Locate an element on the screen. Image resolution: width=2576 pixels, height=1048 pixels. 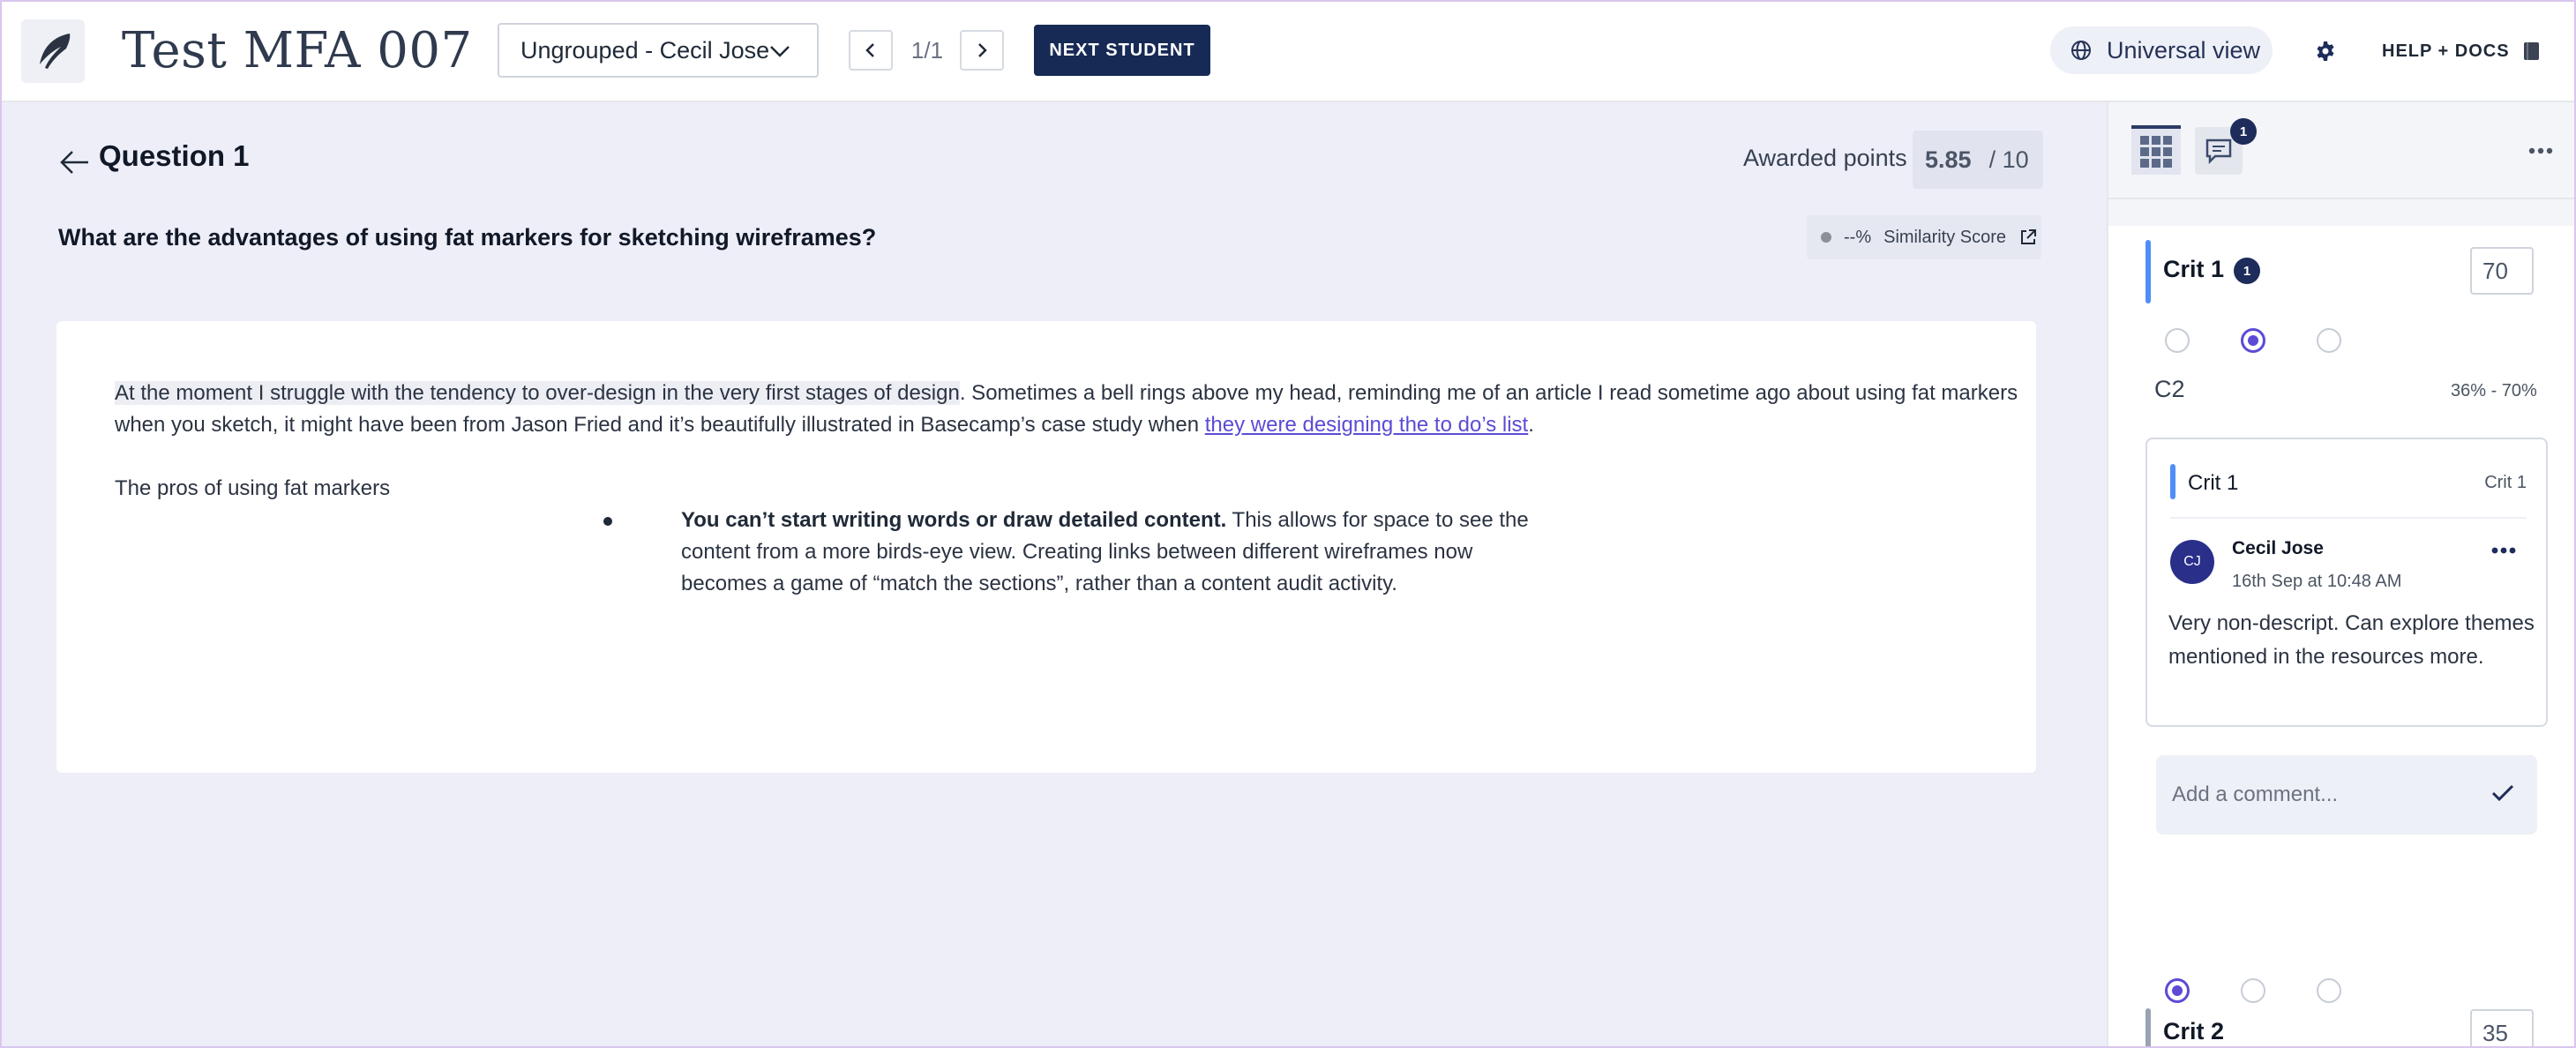
similarity-score-button: --% Similarity Score is located at coordinates (1924, 237).